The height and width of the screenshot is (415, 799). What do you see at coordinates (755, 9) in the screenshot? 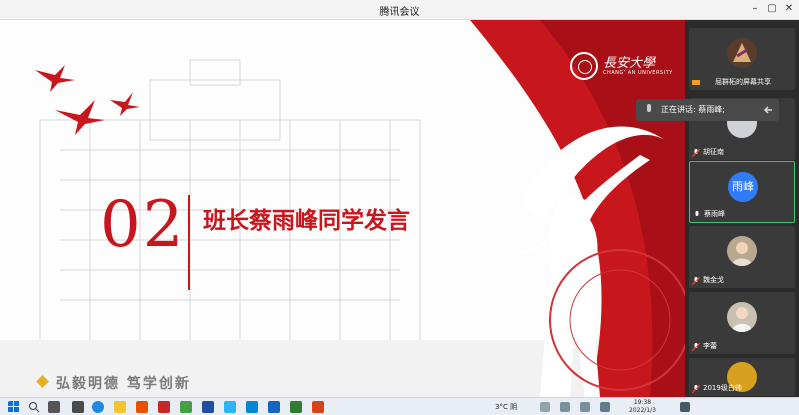
I see `minimize-icon: –` at bounding box center [755, 9].